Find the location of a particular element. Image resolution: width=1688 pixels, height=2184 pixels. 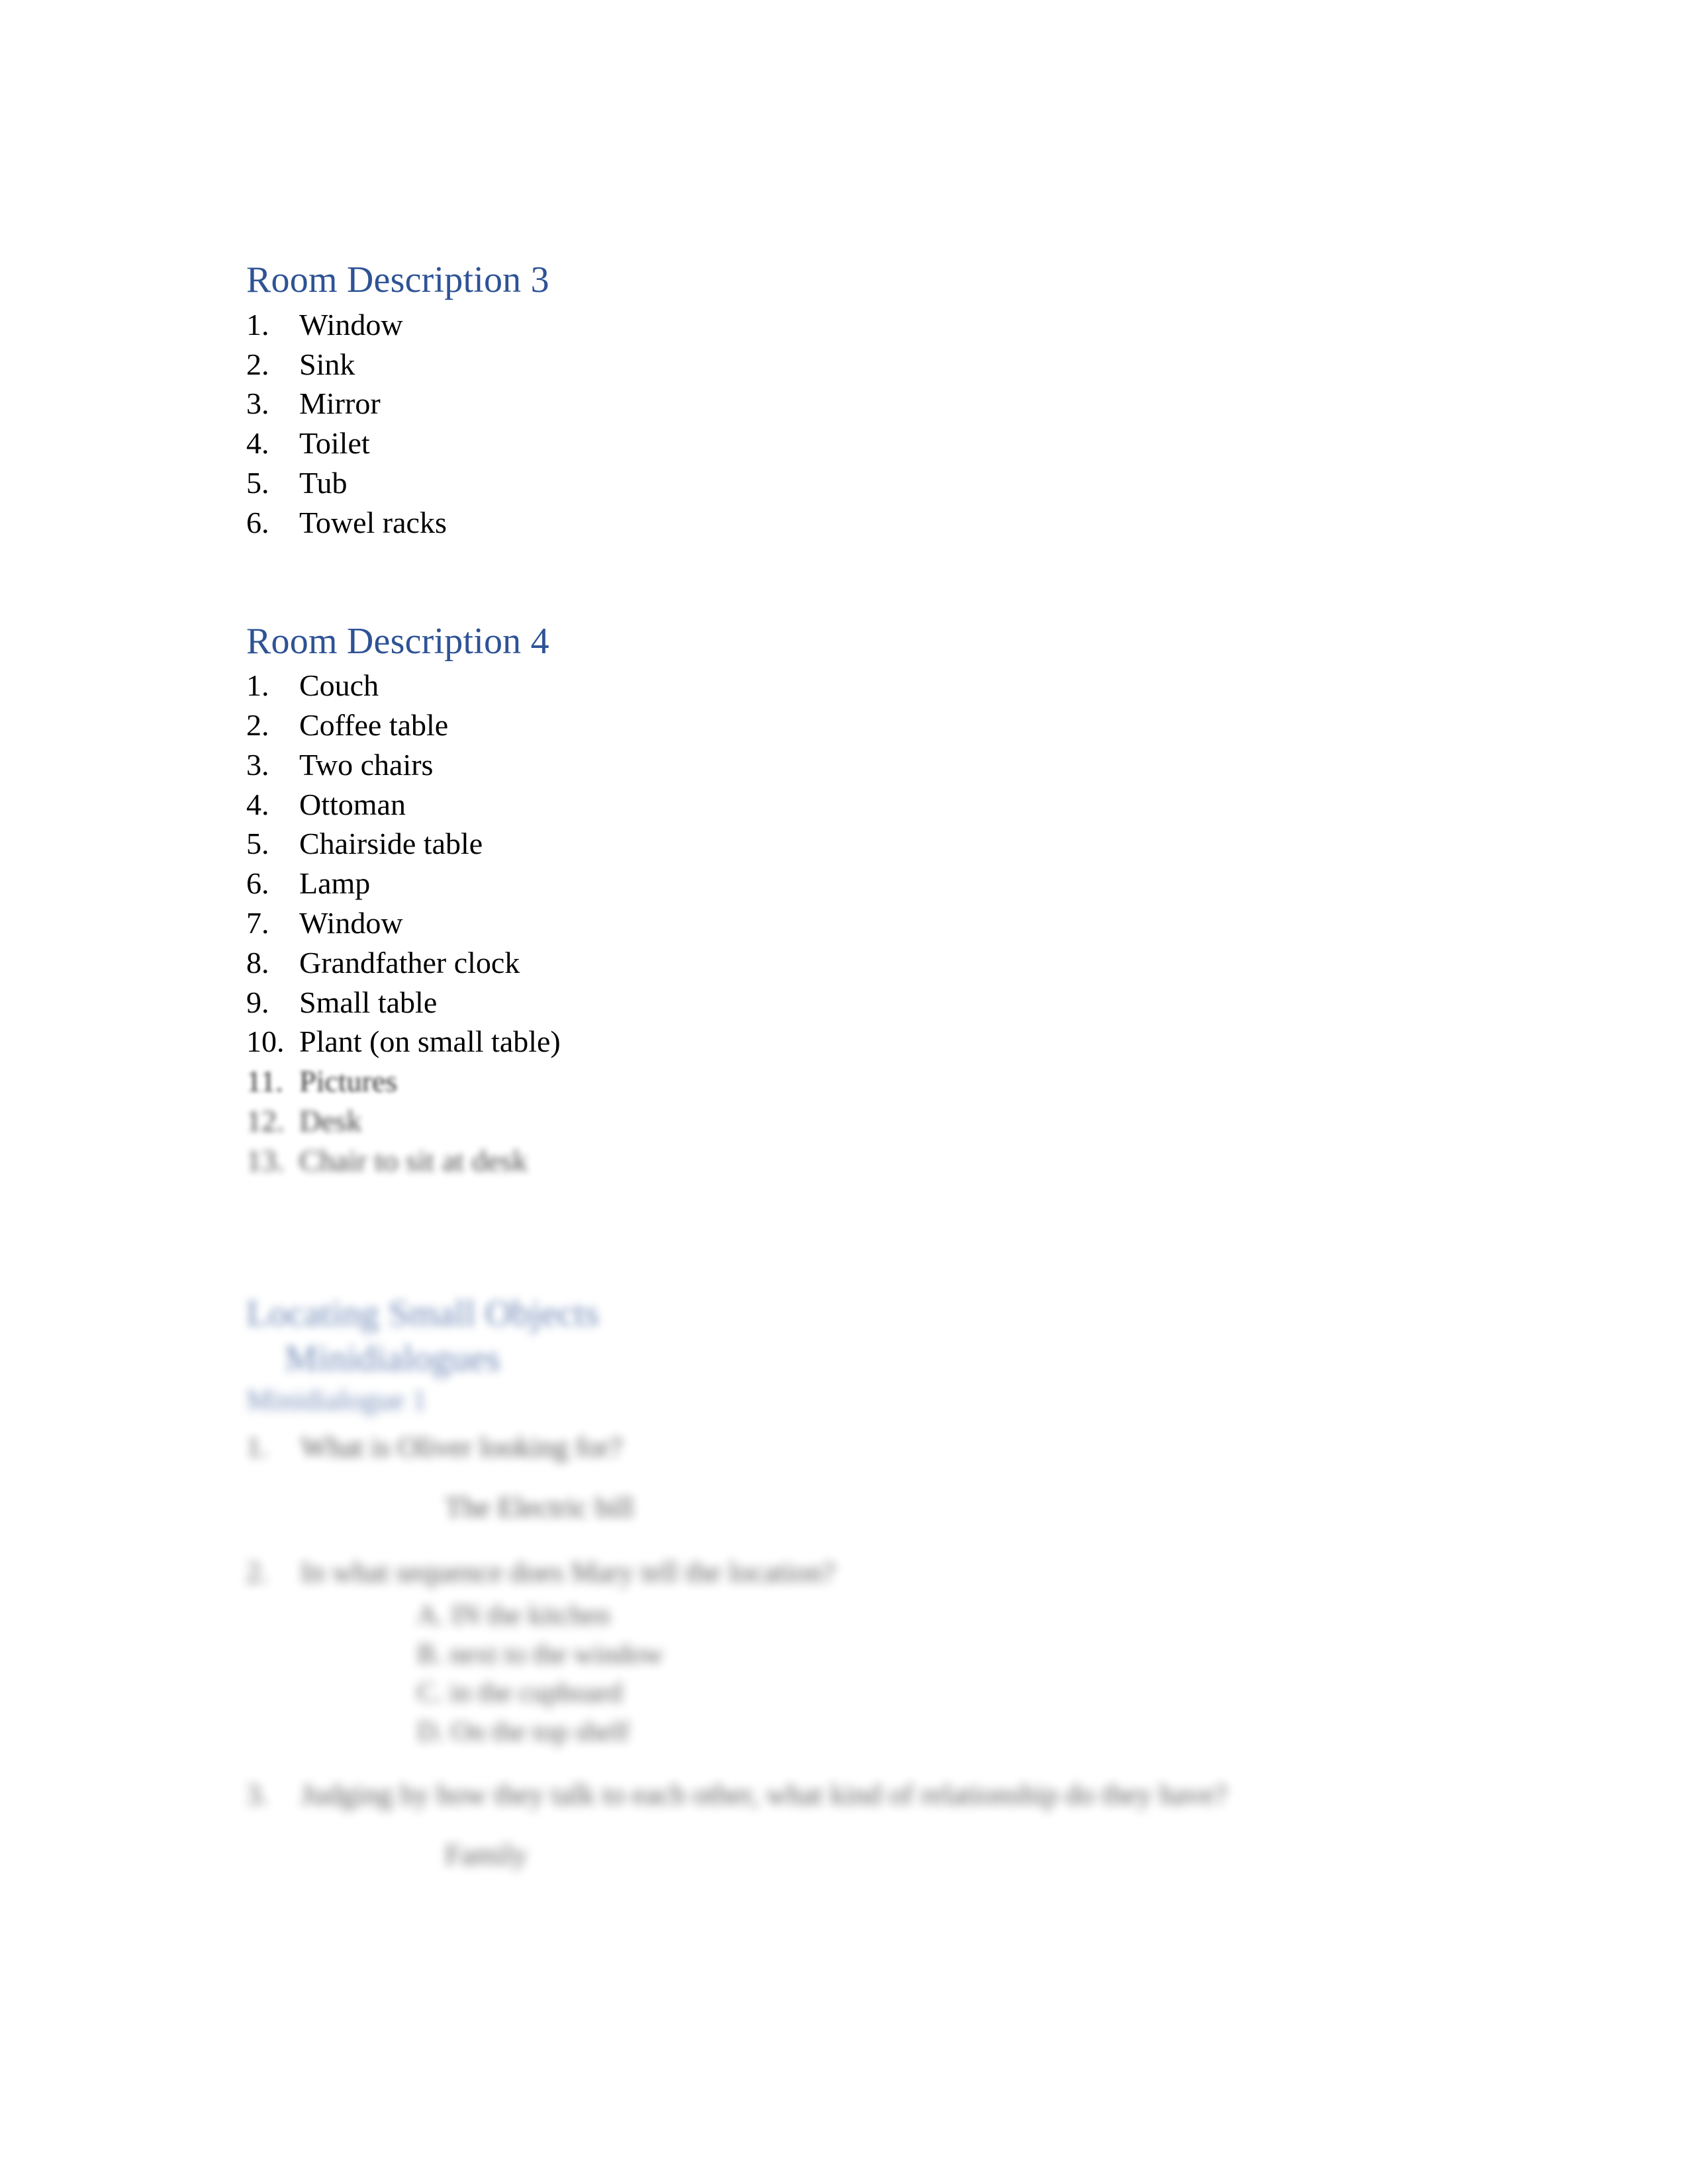

heading-minidialogue-1: Minidialogue 1 is located at coordinates (336, 1400).